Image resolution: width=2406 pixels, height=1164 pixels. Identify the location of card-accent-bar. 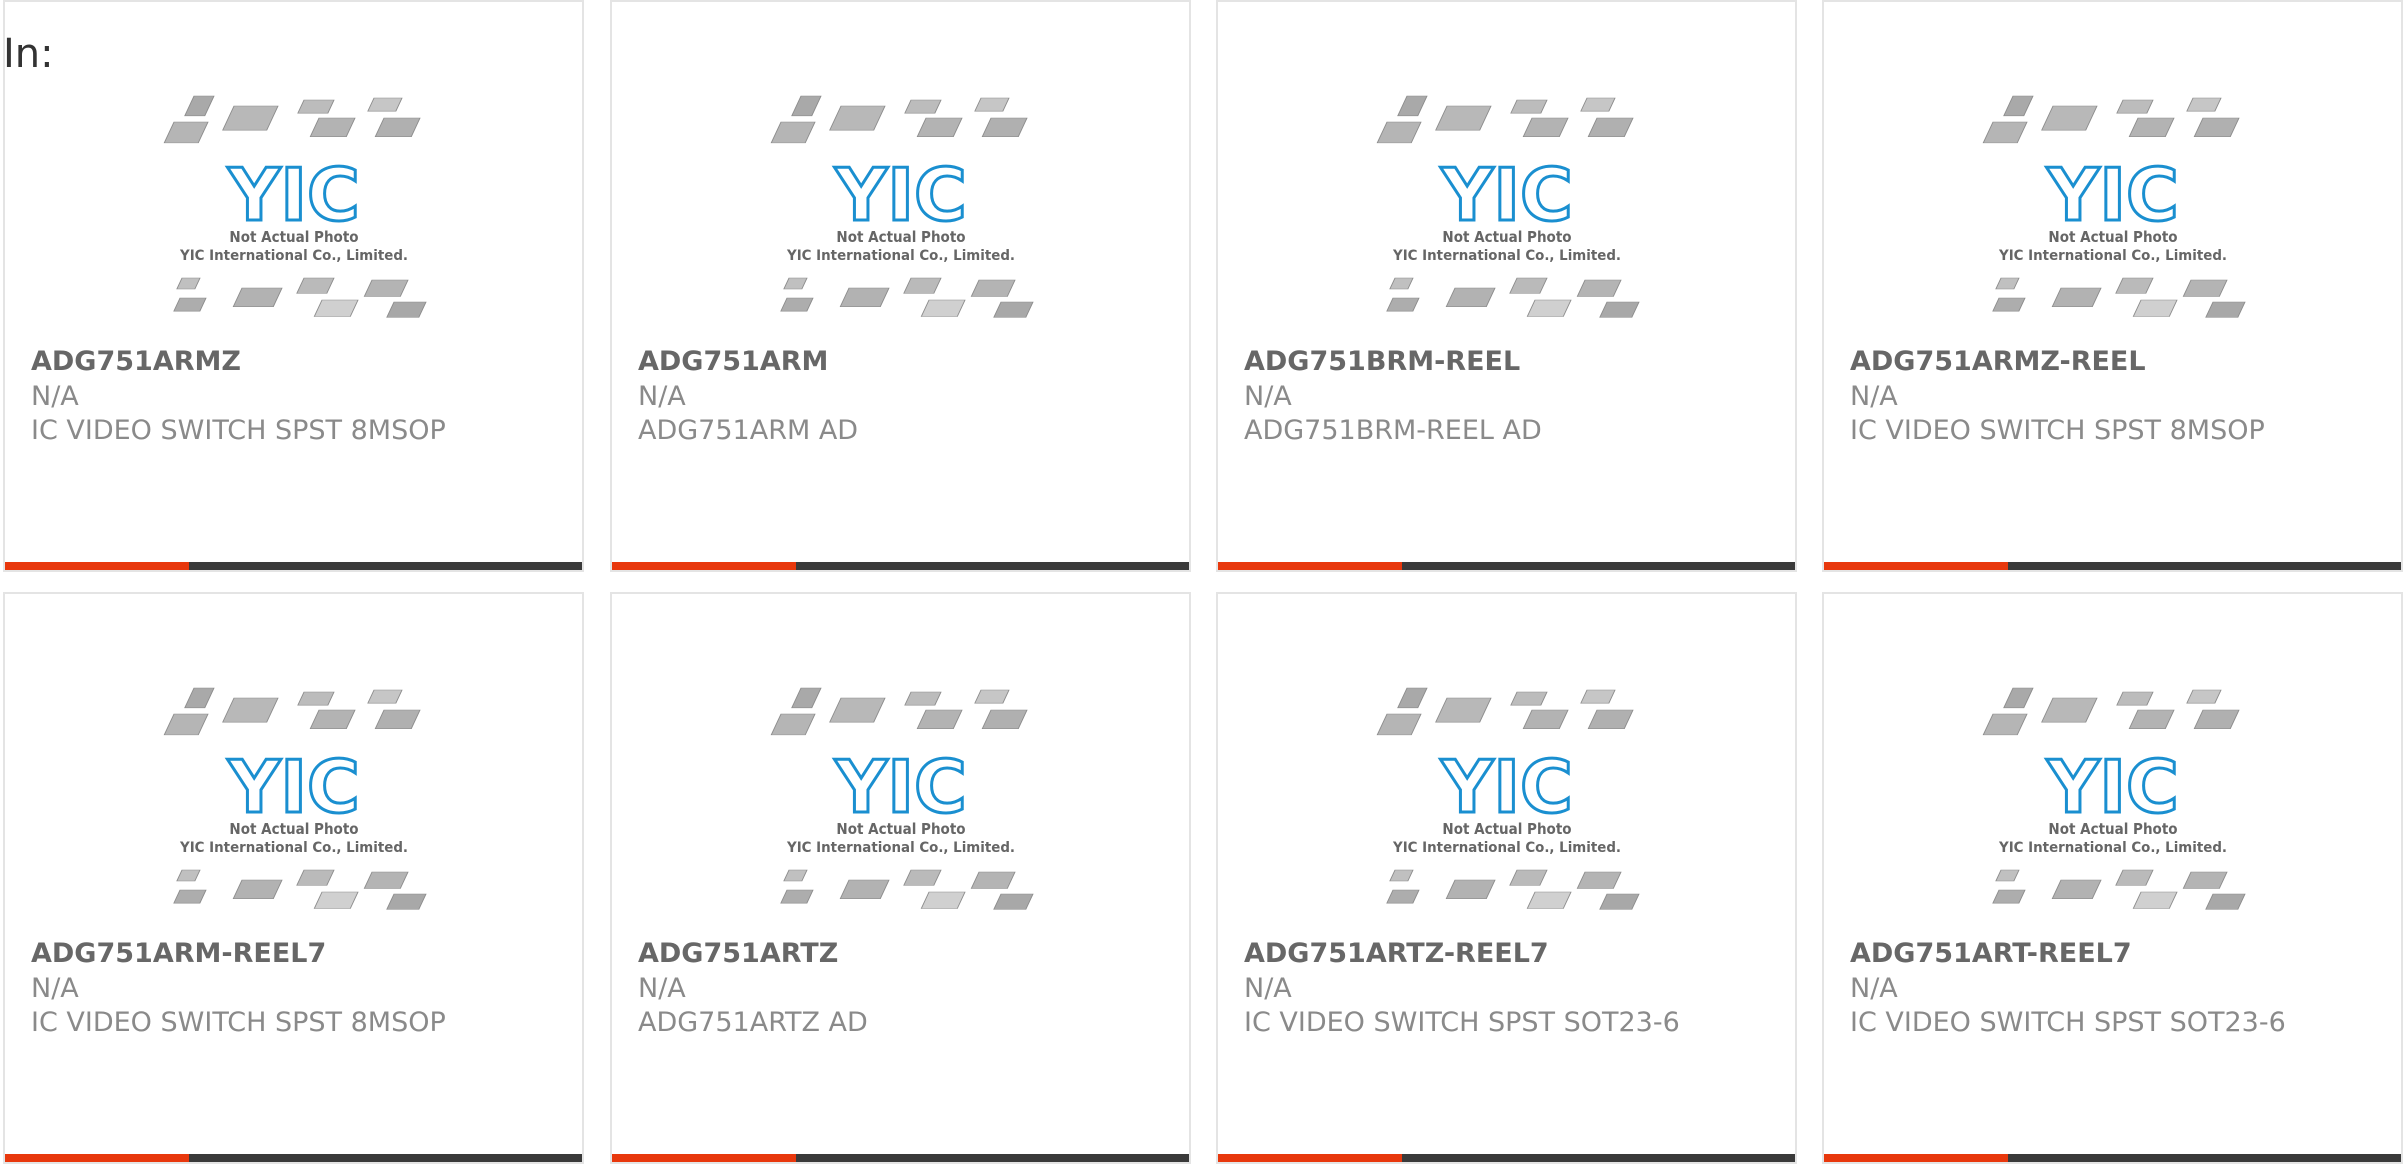
(97, 566).